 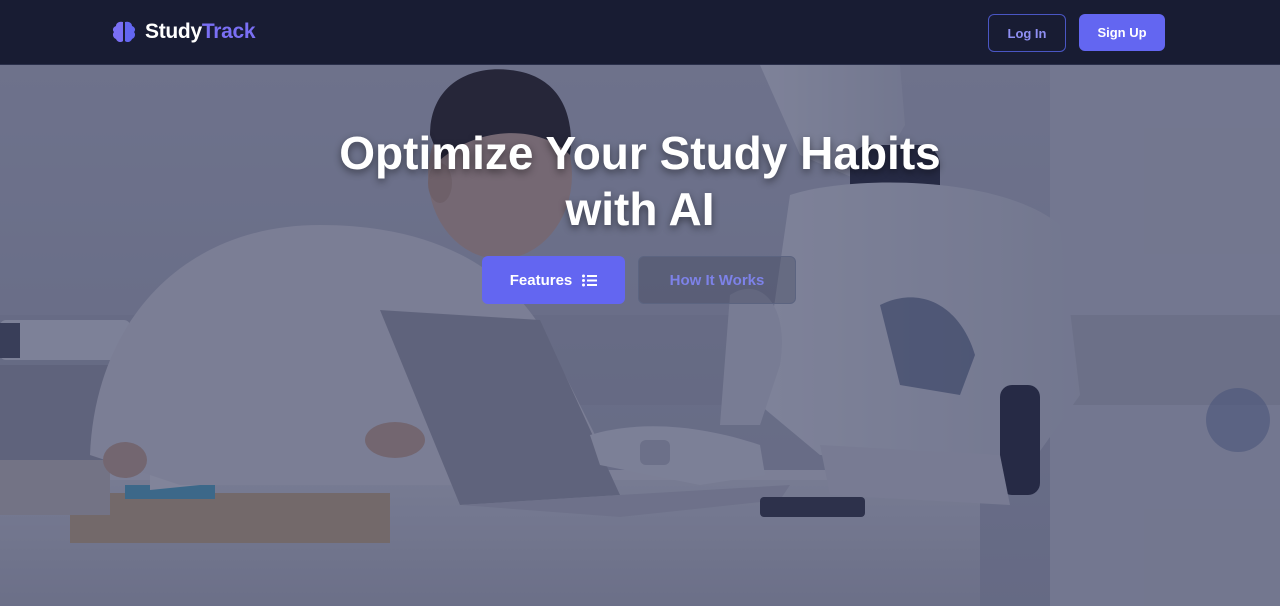 What do you see at coordinates (541, 280) in the screenshot?
I see `features-button-label: Features` at bounding box center [541, 280].